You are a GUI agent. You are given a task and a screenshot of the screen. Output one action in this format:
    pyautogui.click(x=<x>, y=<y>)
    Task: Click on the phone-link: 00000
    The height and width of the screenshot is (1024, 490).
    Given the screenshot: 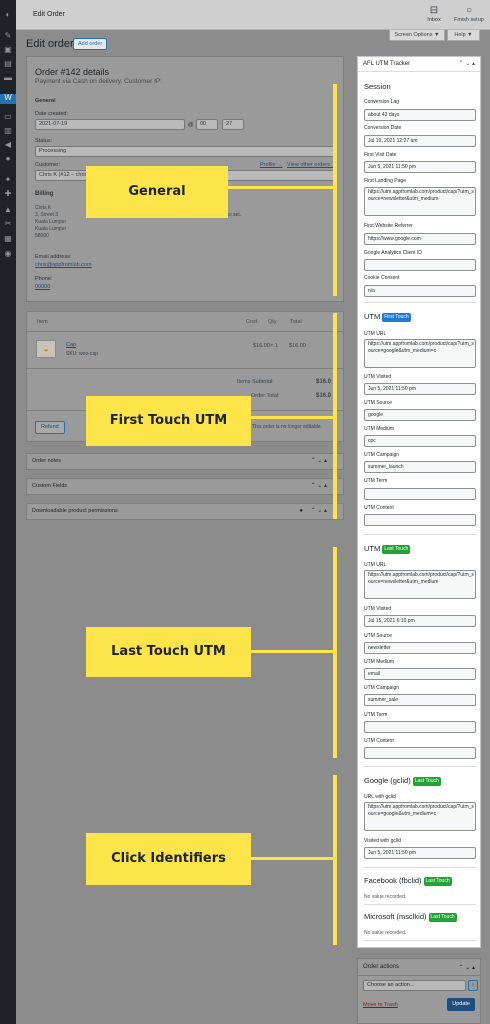 What is the action you would take?
    pyautogui.click(x=42, y=287)
    